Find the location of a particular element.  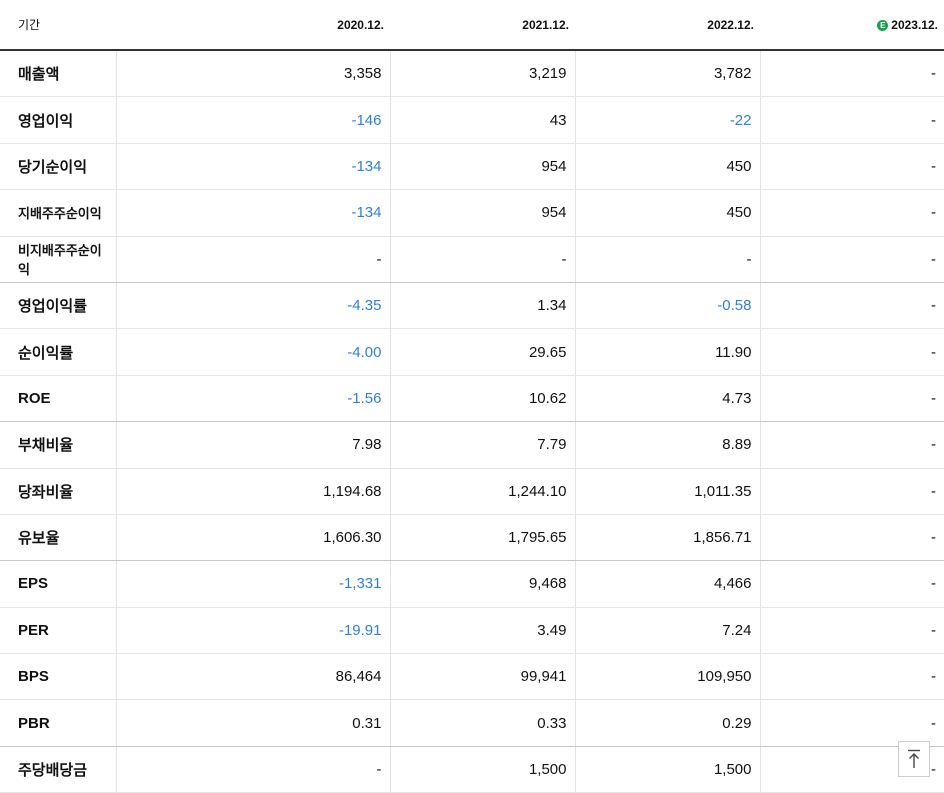

row-label: 당좌비율 is located at coordinates (58, 491).